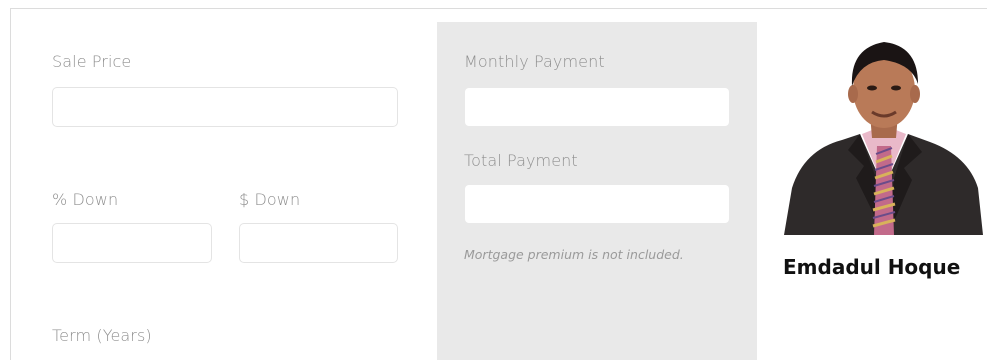 The height and width of the screenshot is (360, 987). I want to click on monthly-payment-label: Monthly Payment, so click(534, 61).